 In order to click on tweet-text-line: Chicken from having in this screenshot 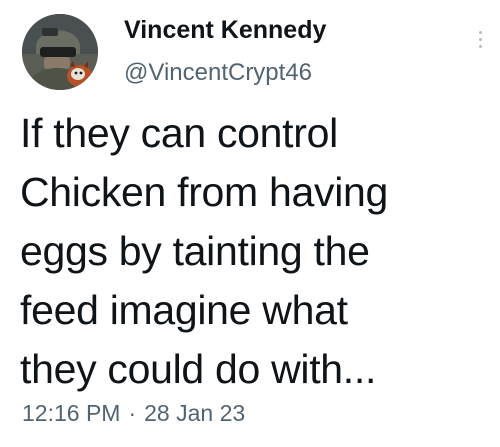, I will do `click(204, 192)`.